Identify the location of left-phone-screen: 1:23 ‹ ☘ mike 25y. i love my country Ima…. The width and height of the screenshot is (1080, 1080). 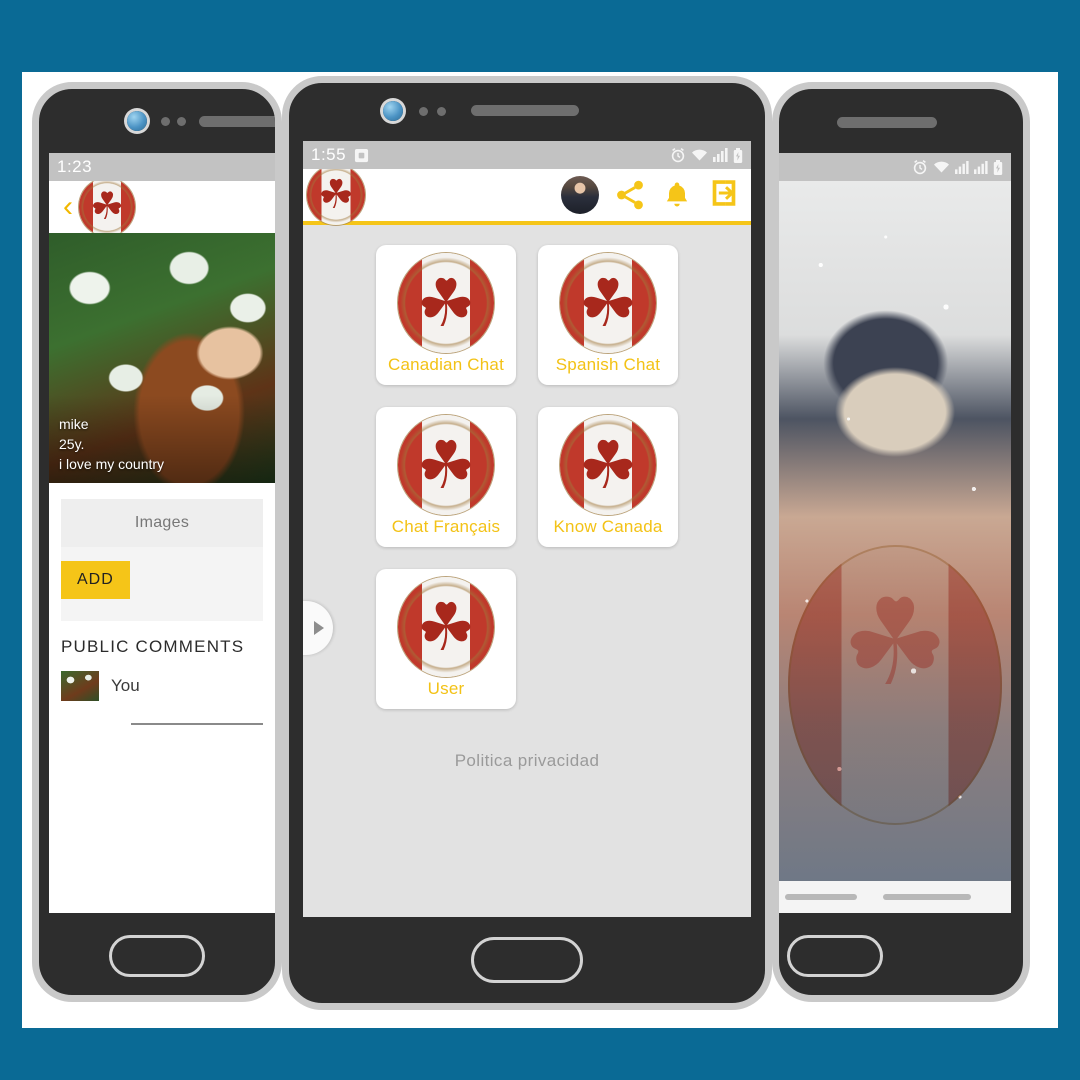
(162, 533).